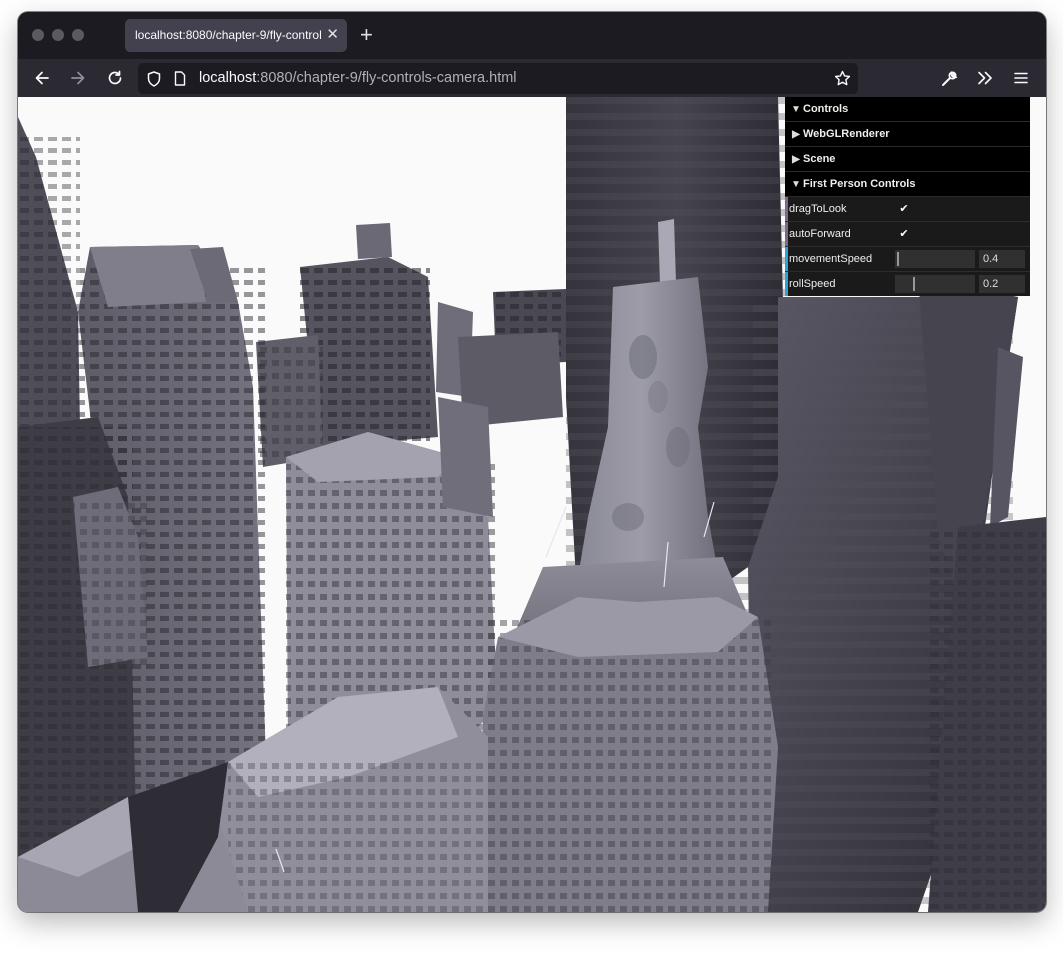 The width and height of the screenshot is (1063, 961). I want to click on roll-speed-row: rollSpeed 0.2, so click(907, 284).